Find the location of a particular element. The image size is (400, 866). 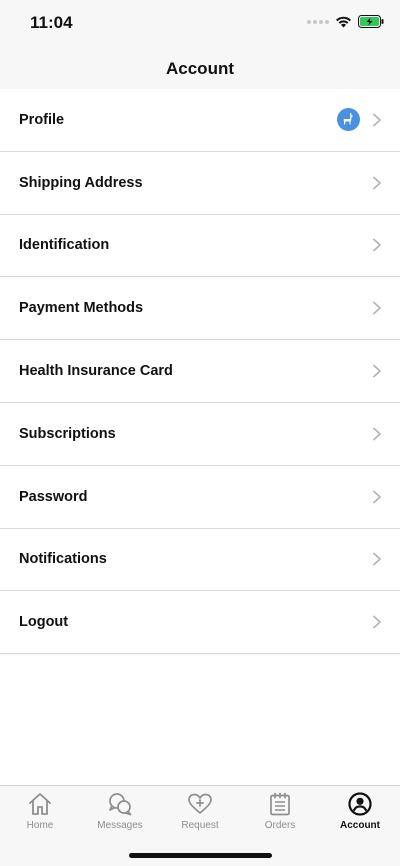

menu-item-label: Logout is located at coordinates (44, 622).